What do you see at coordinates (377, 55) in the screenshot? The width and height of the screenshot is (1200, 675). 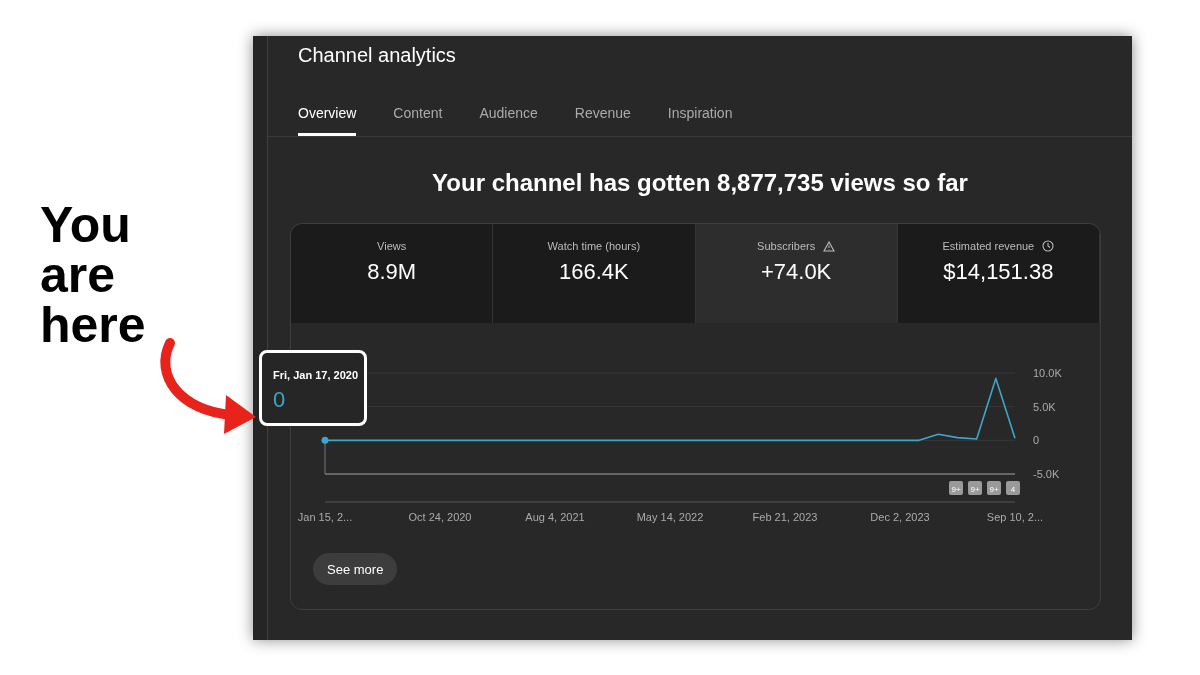 I see `window-title: Channel analytics` at bounding box center [377, 55].